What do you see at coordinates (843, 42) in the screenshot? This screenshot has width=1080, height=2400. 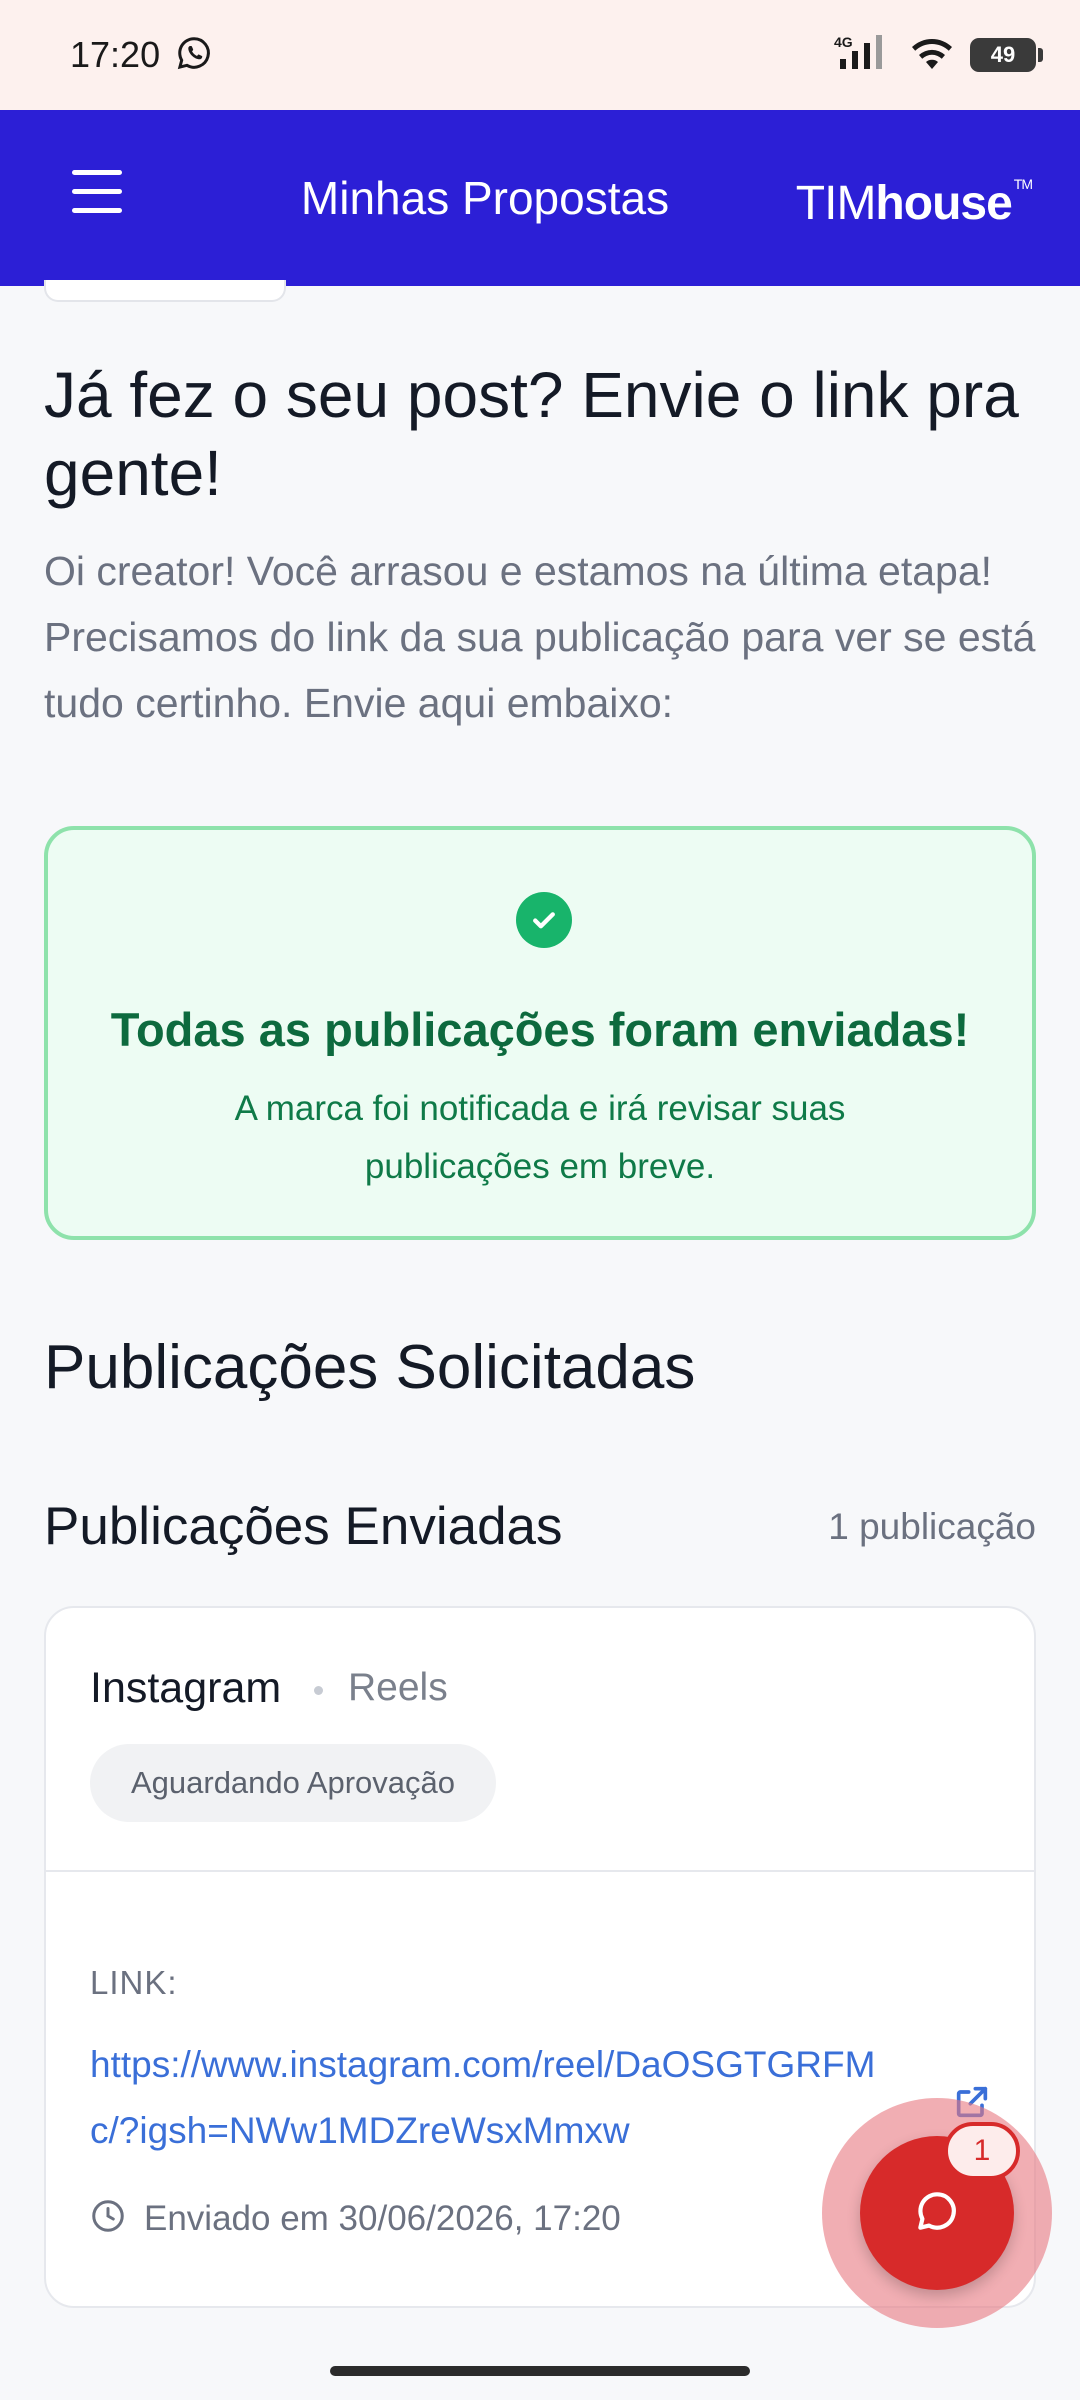 I see `network-label: 4G` at bounding box center [843, 42].